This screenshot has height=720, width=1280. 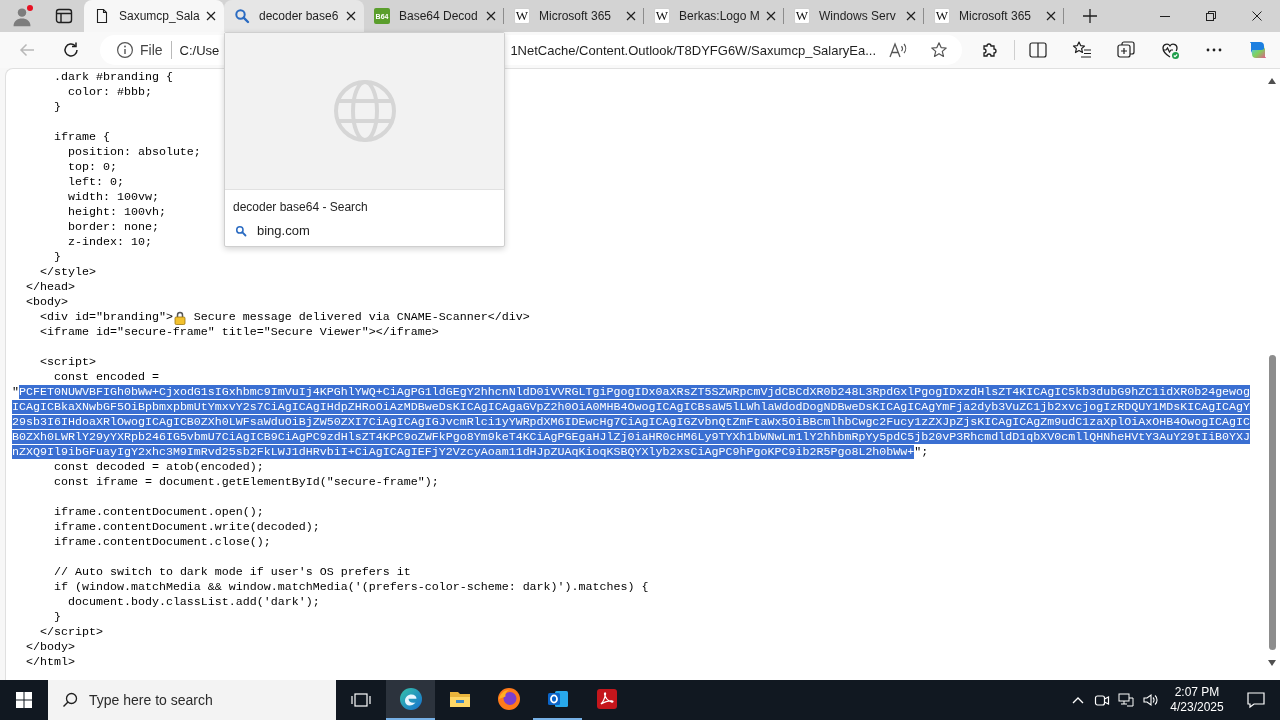 I want to click on loop-tile-icon, so click(x=606, y=699).